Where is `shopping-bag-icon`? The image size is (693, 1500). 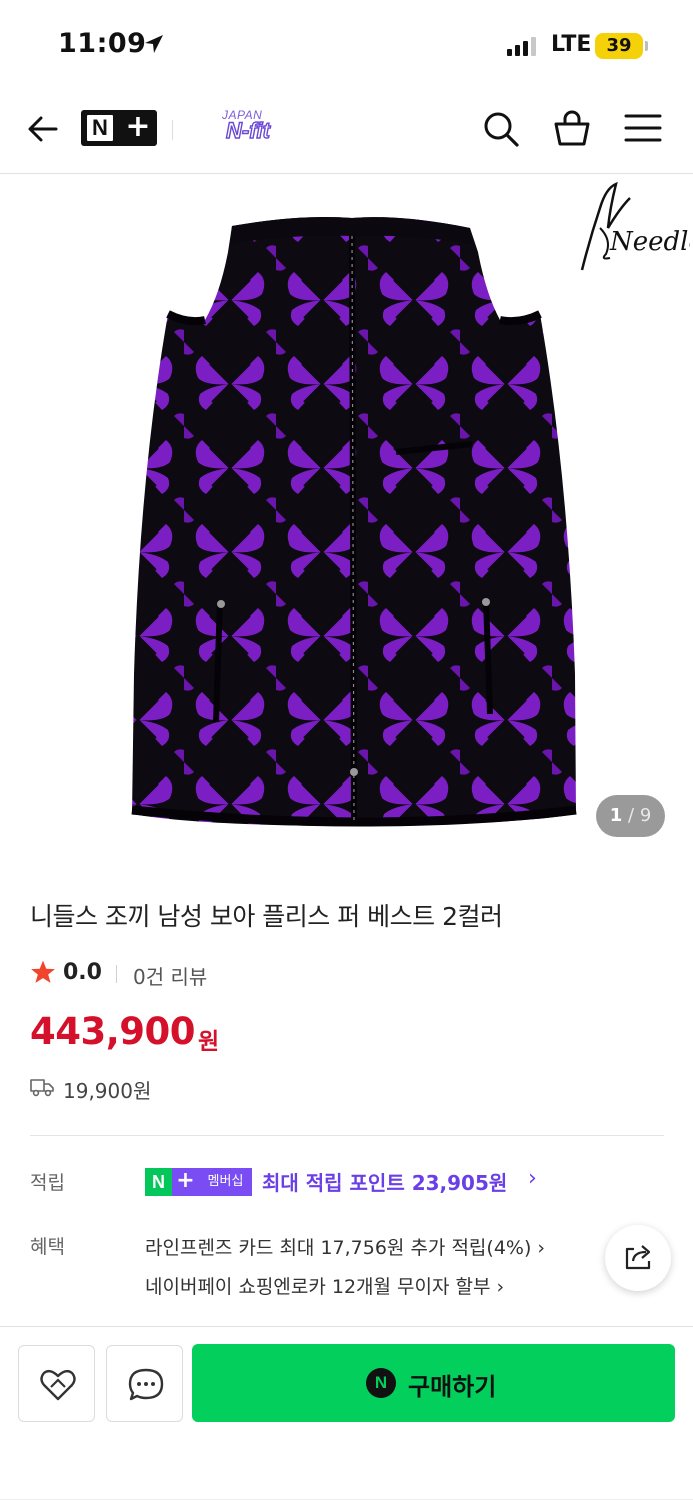
shopping-bag-icon is located at coordinates (572, 129).